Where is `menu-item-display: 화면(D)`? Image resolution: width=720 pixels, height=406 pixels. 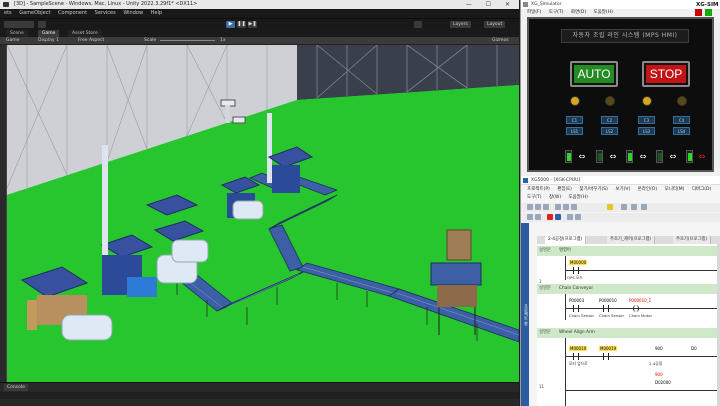
menu-item-display: 화면(D) is located at coordinates (578, 12).